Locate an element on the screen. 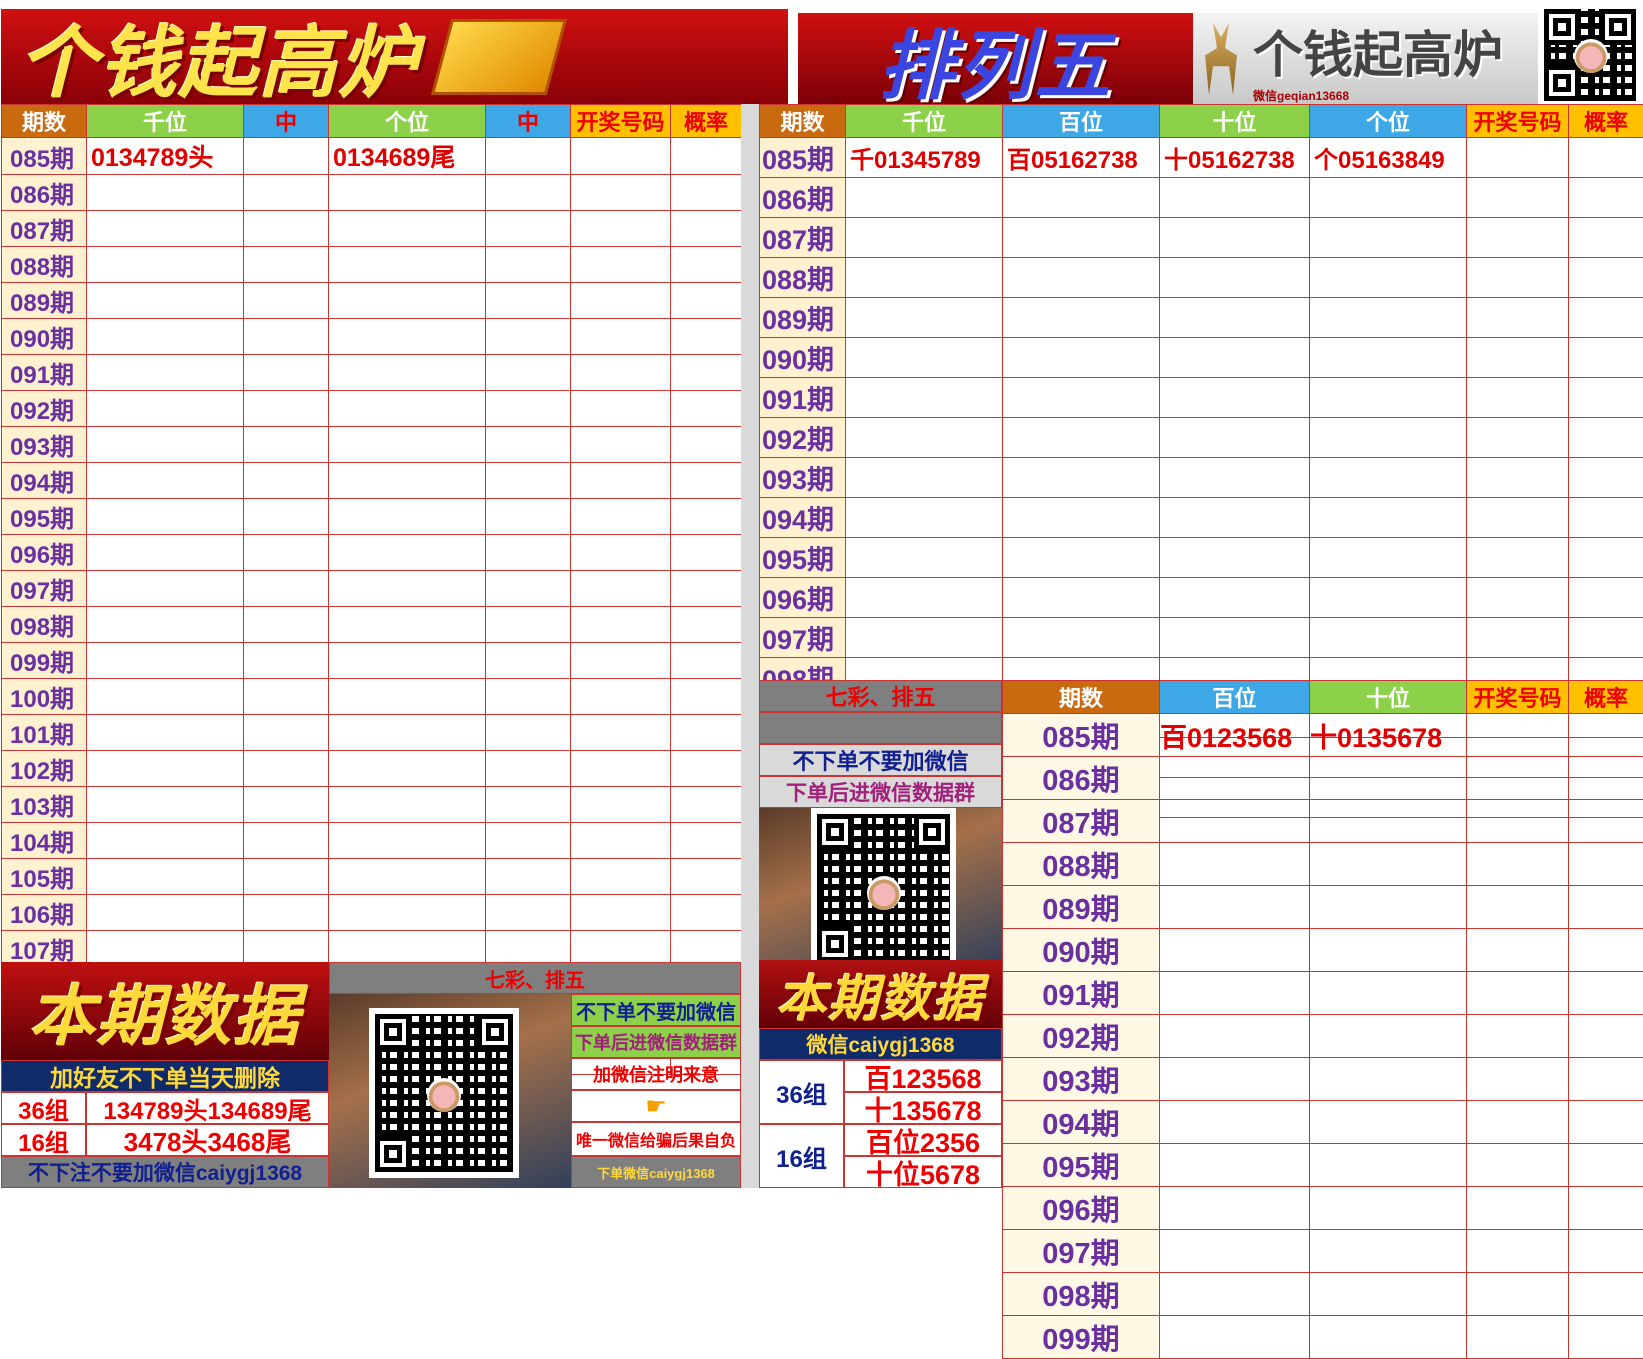 The image size is (1643, 1359). logo-panel: 个钱起高炉 微信geqian13668 is located at coordinates (1365, 59).